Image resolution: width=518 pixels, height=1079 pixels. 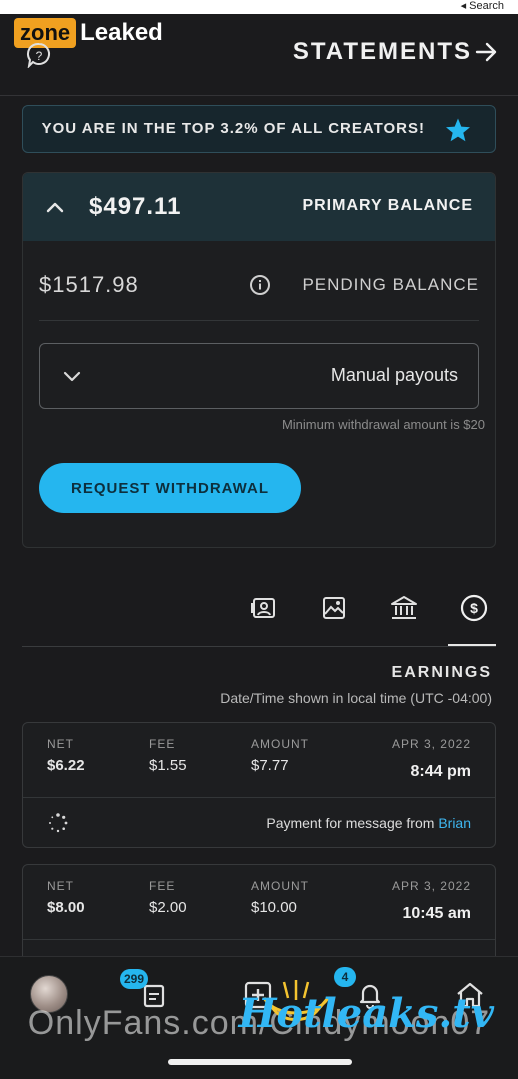 What do you see at coordinates (170, 488) in the screenshot?
I see `request-withdrawal-button: REQUEST WITHDRAWAL` at bounding box center [170, 488].